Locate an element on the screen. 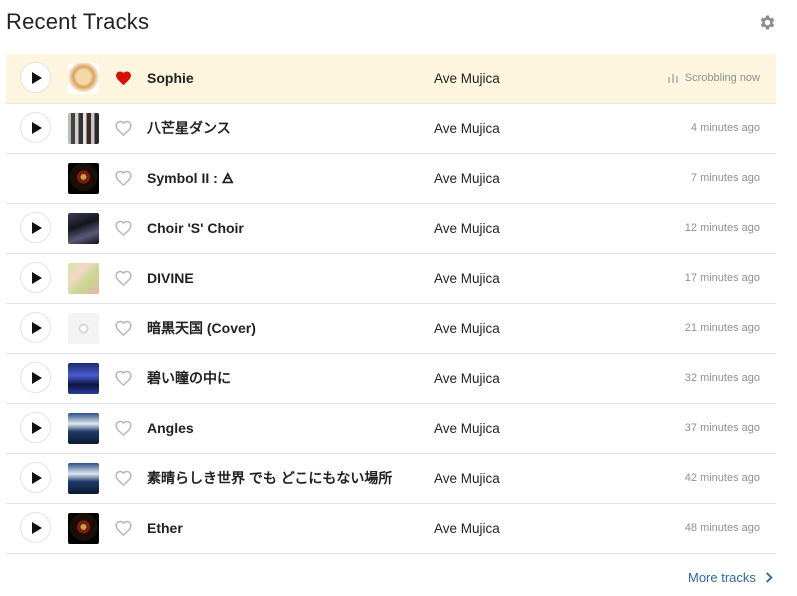 Image resolution: width=797 pixels, height=596 pixels. scrobbling-status: Scrobbling now is located at coordinates (713, 78).